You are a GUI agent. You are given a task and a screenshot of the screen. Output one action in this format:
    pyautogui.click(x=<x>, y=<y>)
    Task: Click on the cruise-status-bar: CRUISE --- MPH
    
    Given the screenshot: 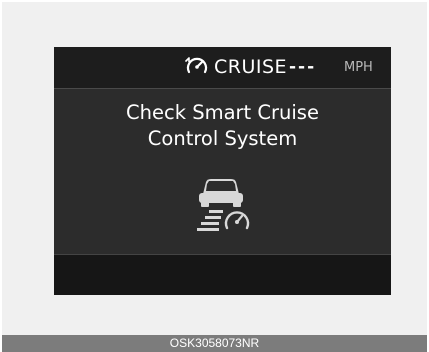 What is the action you would take?
    pyautogui.click(x=222, y=68)
    